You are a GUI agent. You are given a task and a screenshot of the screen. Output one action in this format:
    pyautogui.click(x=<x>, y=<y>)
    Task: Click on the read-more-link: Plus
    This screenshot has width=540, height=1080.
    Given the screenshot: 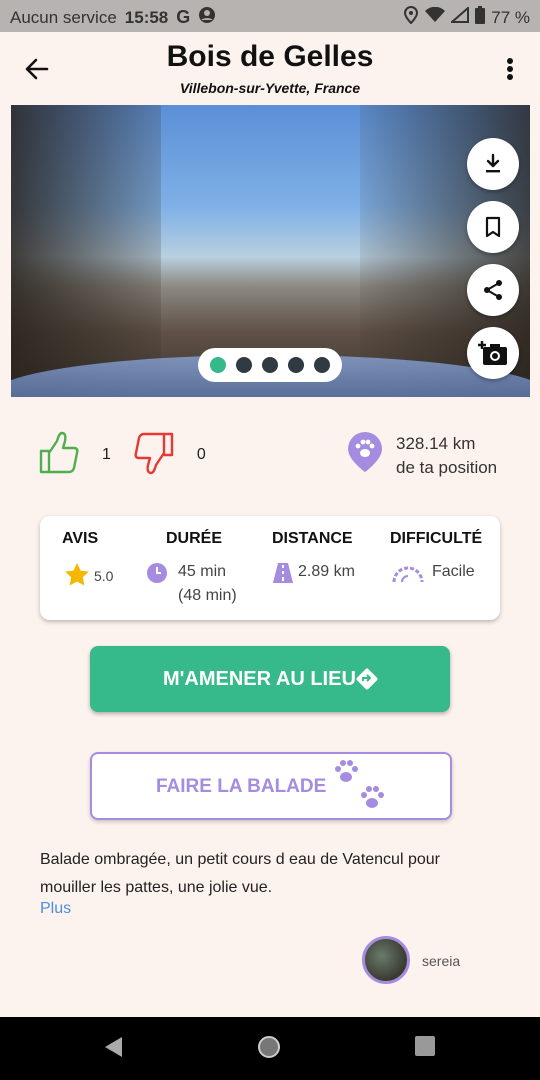 What is the action you would take?
    pyautogui.click(x=55, y=909)
    